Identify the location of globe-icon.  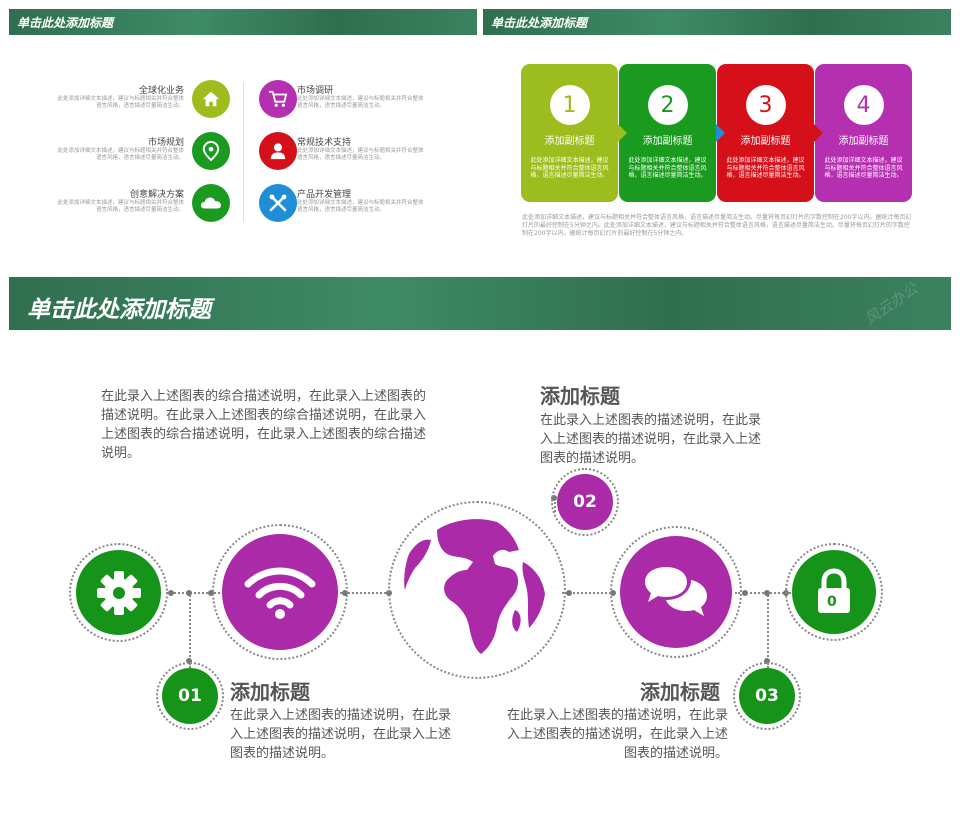
(477, 590).